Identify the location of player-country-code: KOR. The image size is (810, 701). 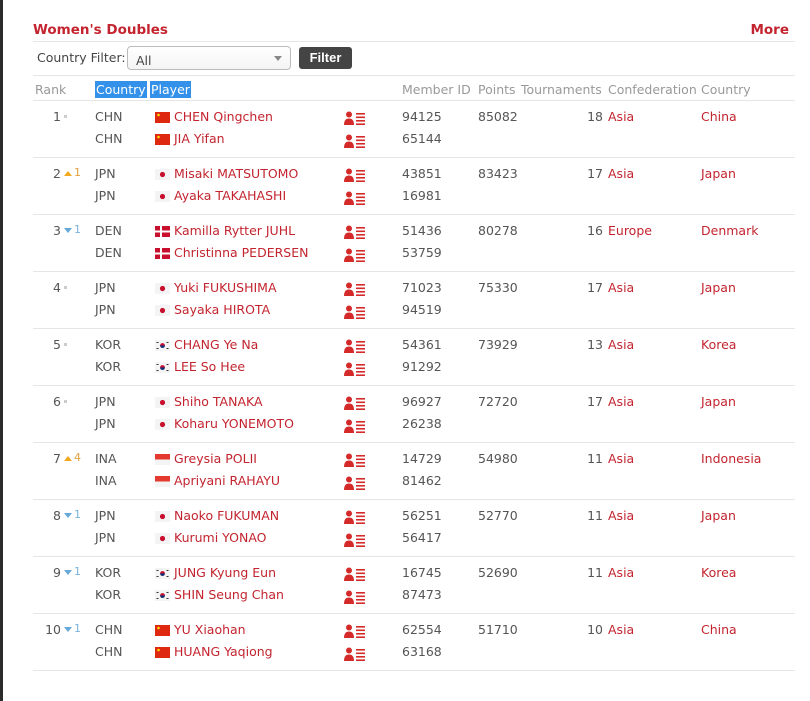
(108, 594).